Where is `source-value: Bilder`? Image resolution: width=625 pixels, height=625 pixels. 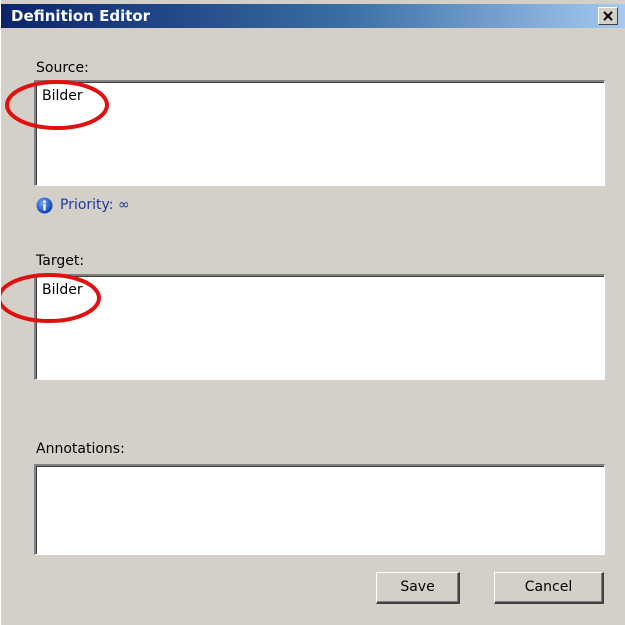 source-value: Bilder is located at coordinates (62, 96).